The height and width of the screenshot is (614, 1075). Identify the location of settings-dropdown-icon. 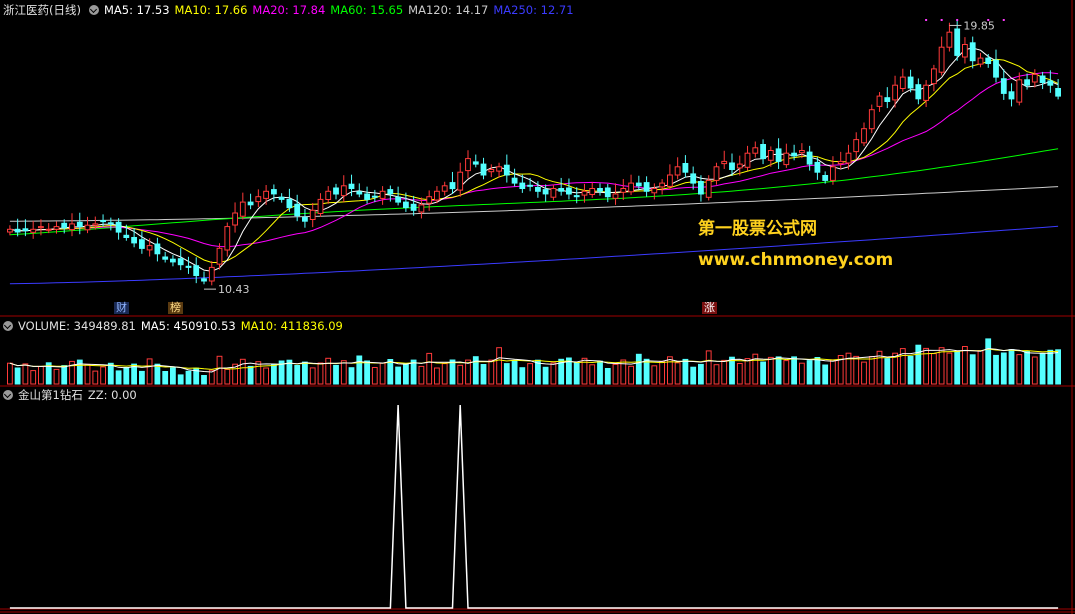
(93, 10).